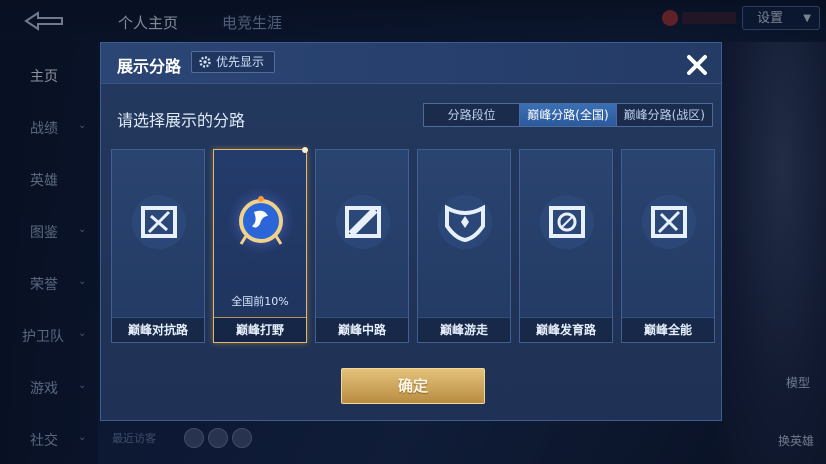  I want to click on lane-card-top: 巅峰对抗路, so click(158, 246).